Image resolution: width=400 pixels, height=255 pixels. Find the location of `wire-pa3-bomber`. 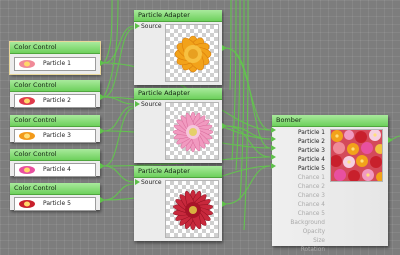

wire-pa3-bomber is located at coordinates (248, 185).